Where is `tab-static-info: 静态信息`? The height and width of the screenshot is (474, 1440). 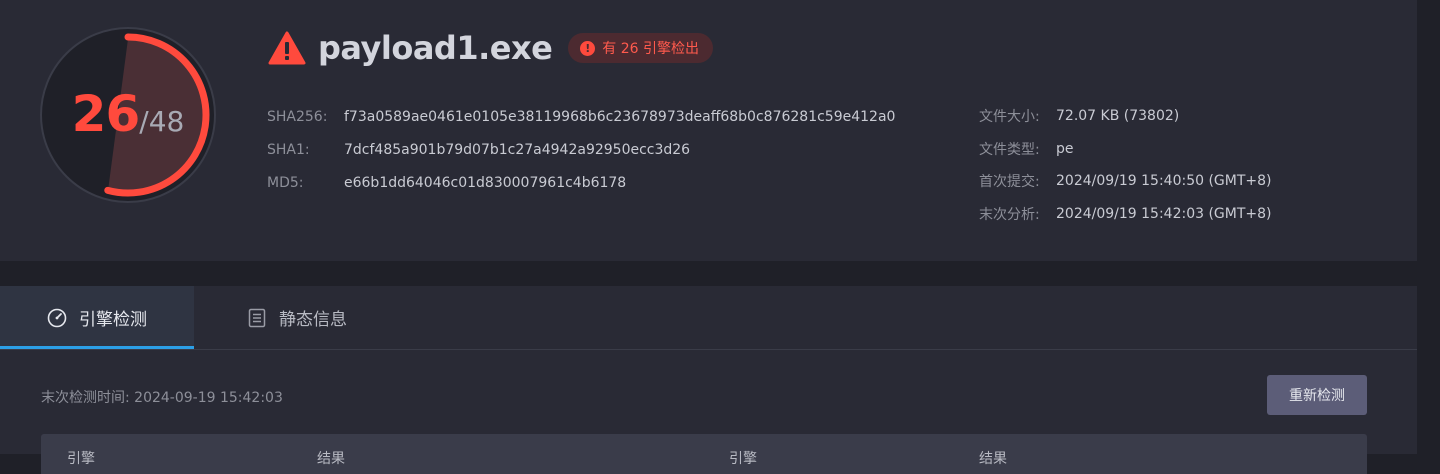 tab-static-info: 静态信息 is located at coordinates (297, 317).